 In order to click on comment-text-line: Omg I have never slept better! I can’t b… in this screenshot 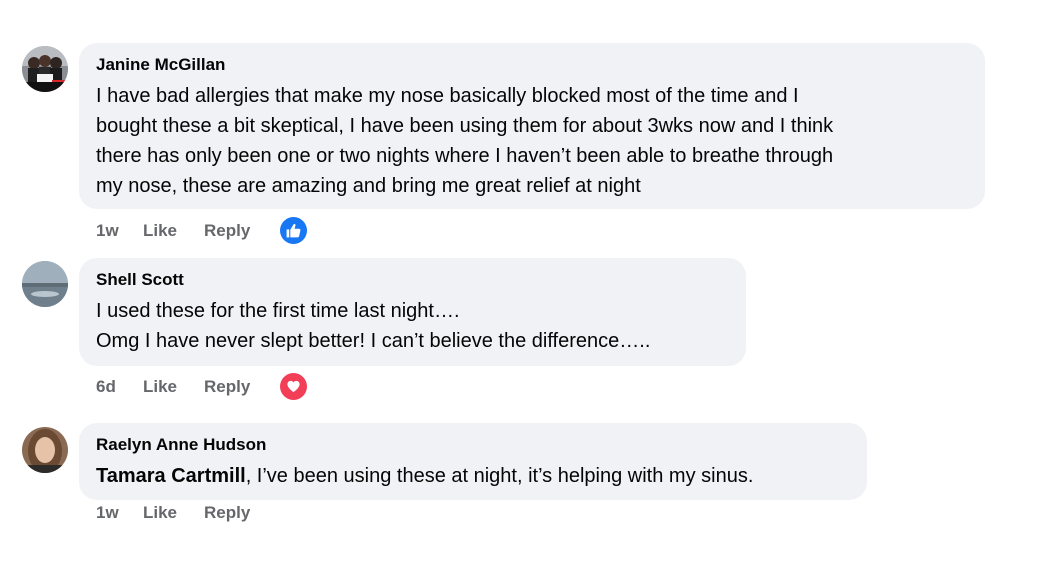, I will do `click(373, 341)`.